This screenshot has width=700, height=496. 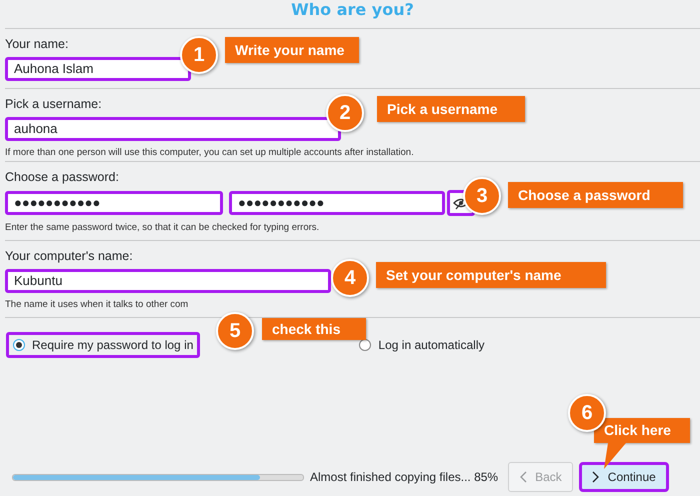 What do you see at coordinates (199, 55) in the screenshot?
I see `step-number: 1` at bounding box center [199, 55].